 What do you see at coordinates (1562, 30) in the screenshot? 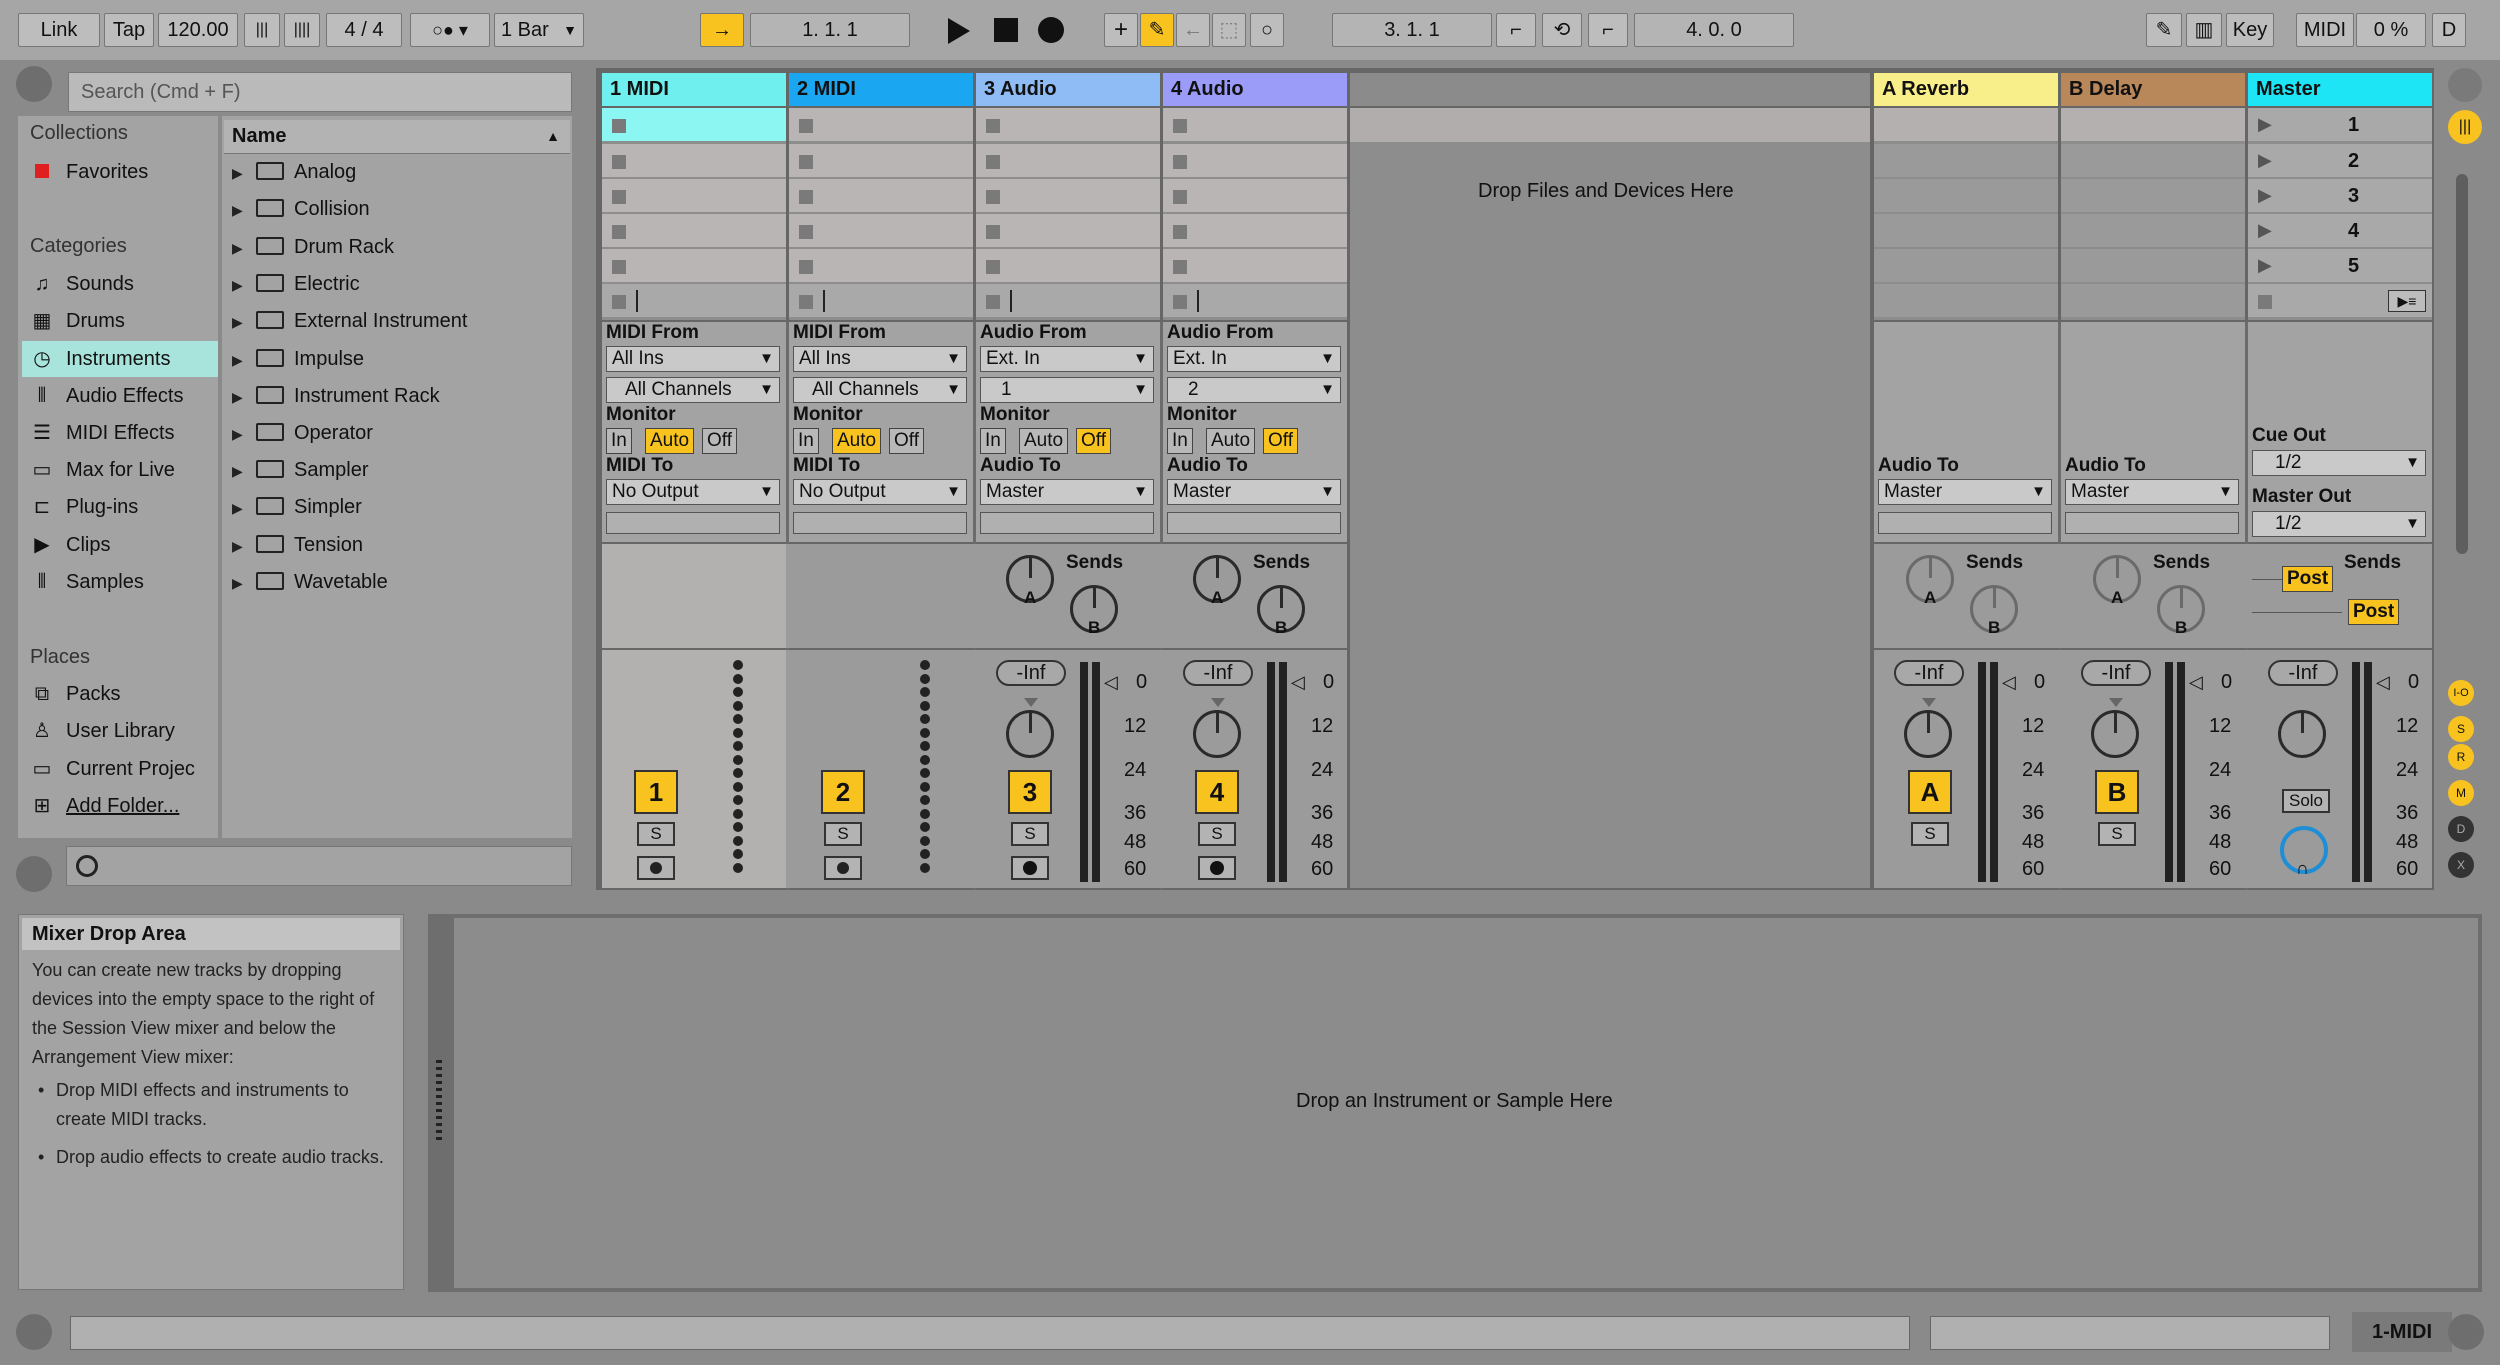
I see `loop-switch-button: ⟲` at bounding box center [1562, 30].